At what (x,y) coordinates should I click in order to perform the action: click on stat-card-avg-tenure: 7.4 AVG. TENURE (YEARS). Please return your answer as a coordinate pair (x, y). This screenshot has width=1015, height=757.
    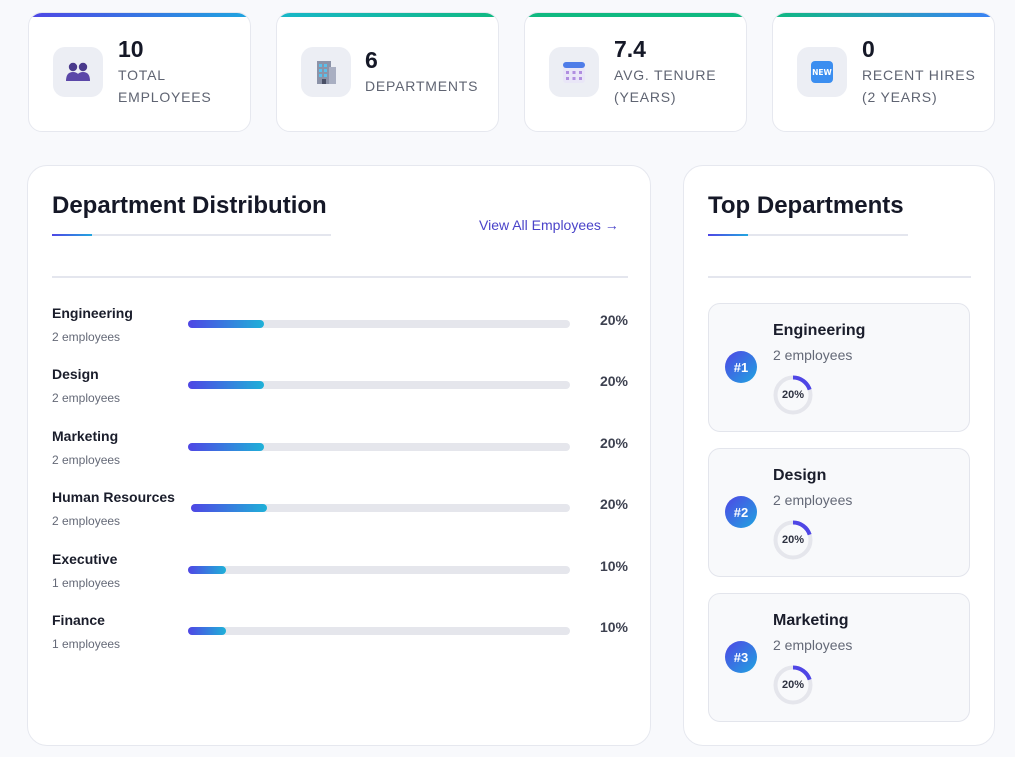
    Looking at the image, I should click on (635, 72).